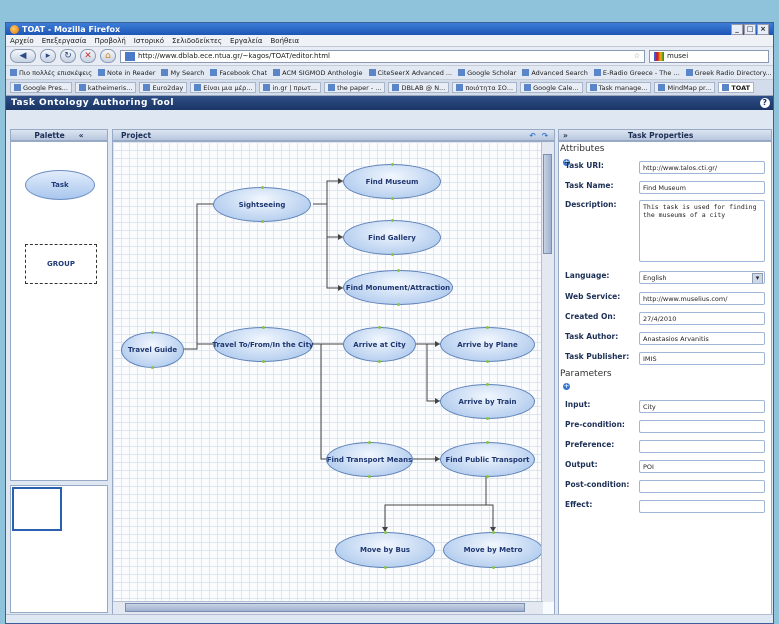 Image resolution: width=779 pixels, height=624 pixels. I want to click on menu-edit: Επεξεργασία, so click(64, 41).